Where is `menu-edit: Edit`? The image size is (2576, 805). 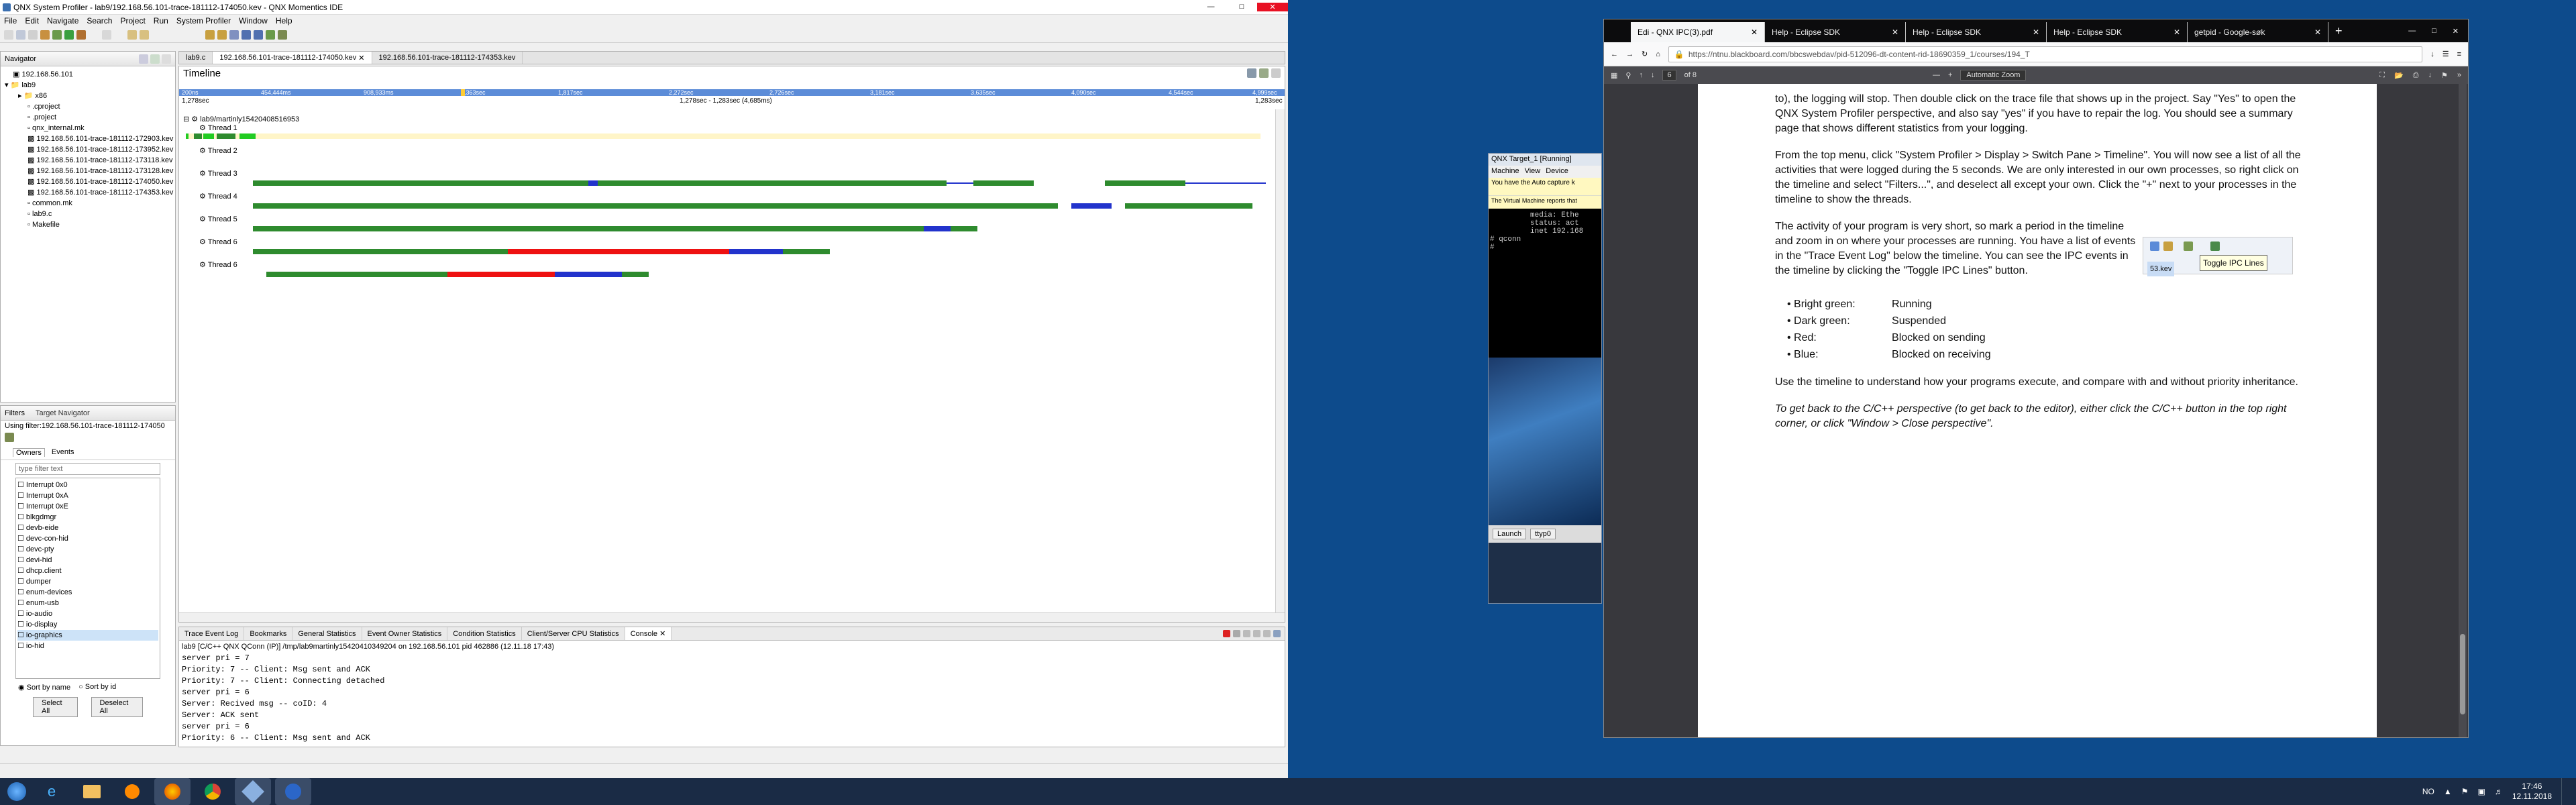
menu-edit: Edit is located at coordinates (32, 20).